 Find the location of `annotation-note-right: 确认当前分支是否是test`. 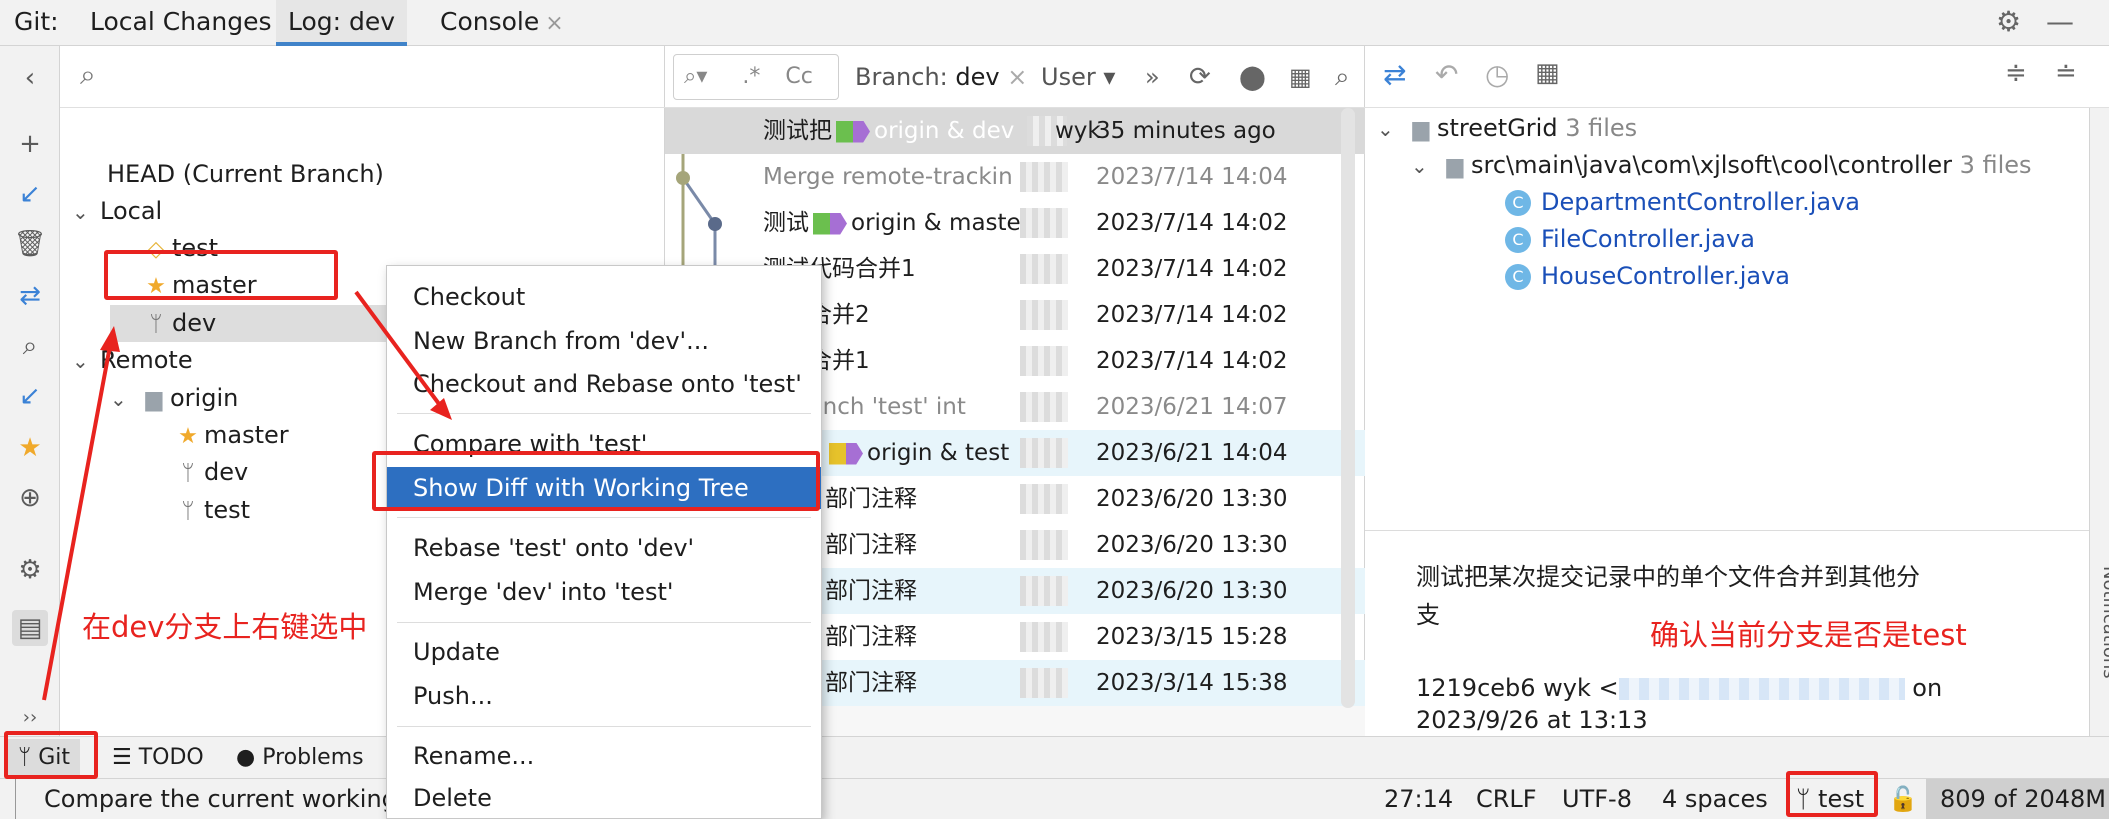

annotation-note-right: 确认当前分支是否是test is located at coordinates (1808, 635).